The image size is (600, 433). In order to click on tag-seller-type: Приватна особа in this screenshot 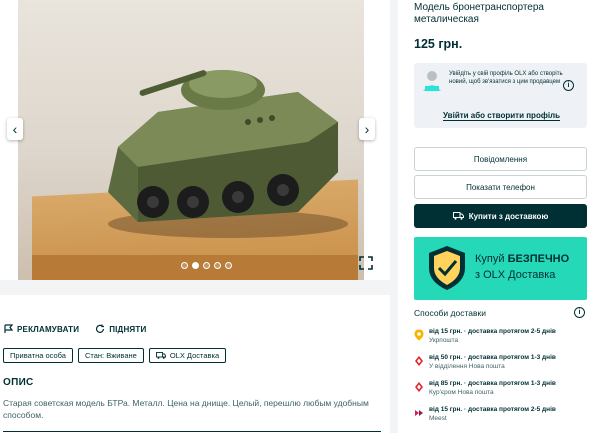, I will do `click(38, 355)`.